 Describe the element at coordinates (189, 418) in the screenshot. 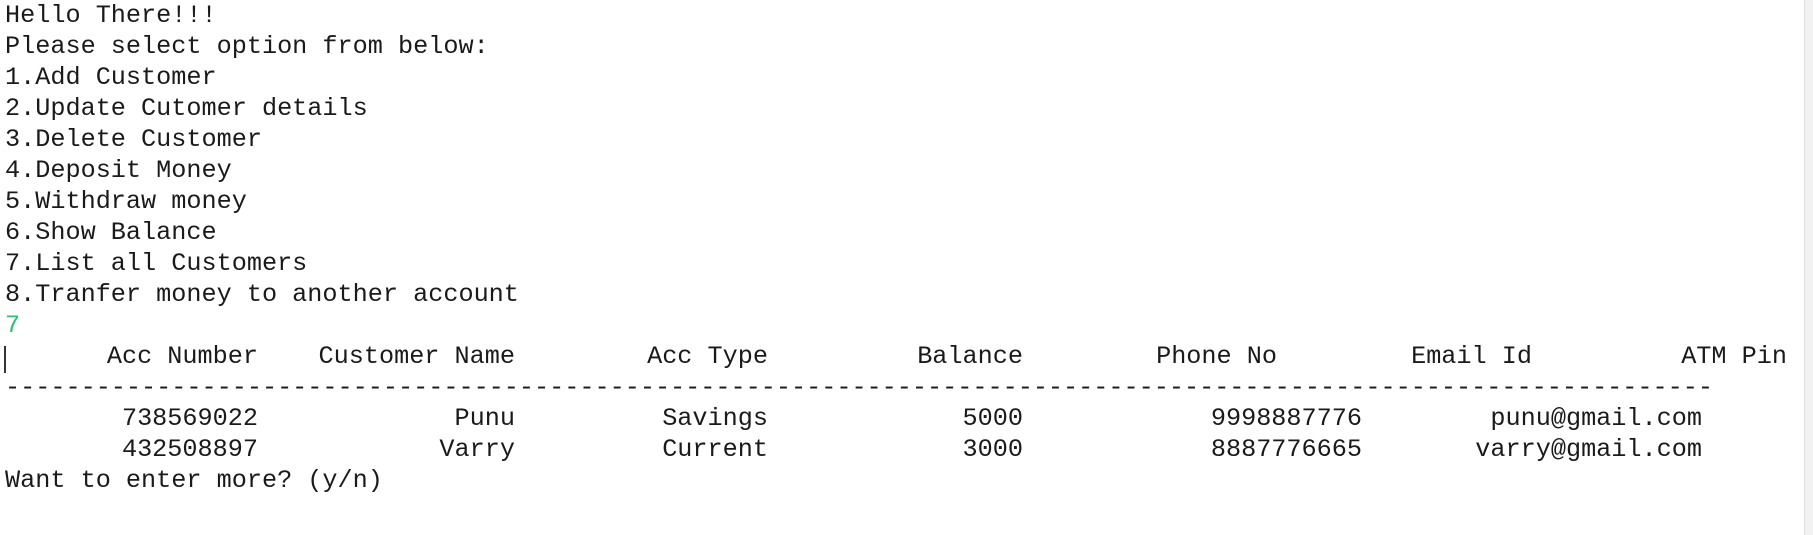

I see `cell-acc-number: 738569022` at that location.